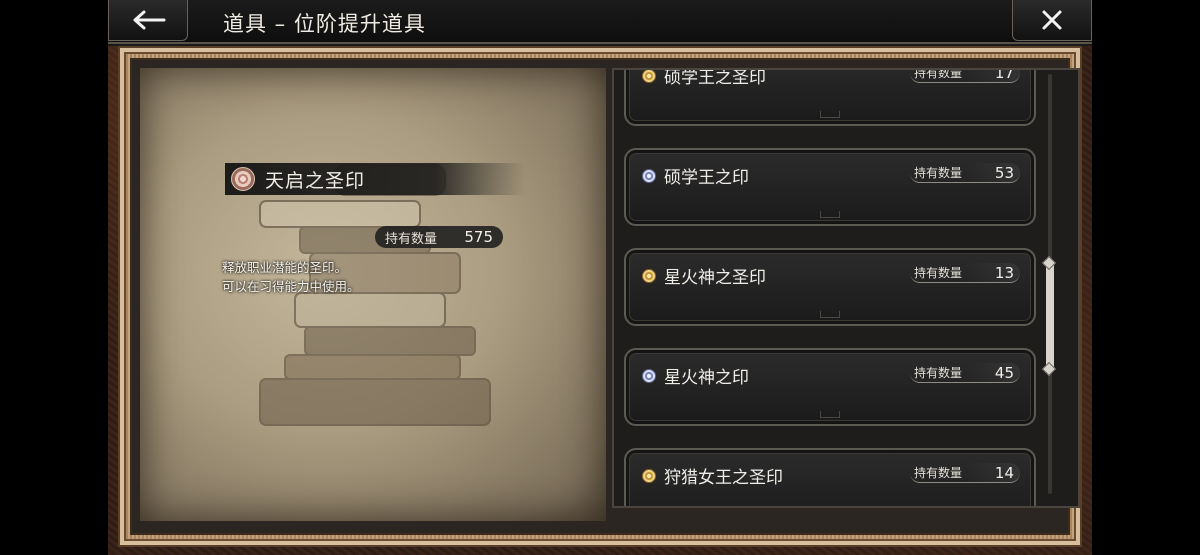 Image resolution: width=1200 pixels, height=555 pixels. Describe the element at coordinates (715, 278) in the screenshot. I see `list-item-name: 星火神之圣印` at that location.